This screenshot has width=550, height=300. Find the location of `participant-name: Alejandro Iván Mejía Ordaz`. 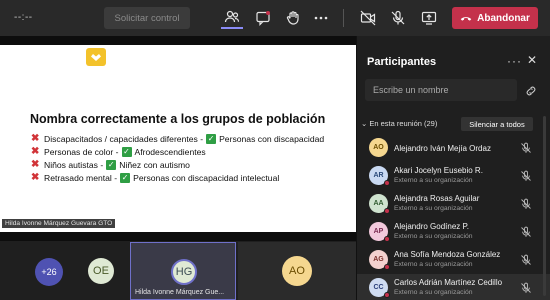

participant-name: Alejandro Iván Mejía Ordaz is located at coordinates (442, 148).